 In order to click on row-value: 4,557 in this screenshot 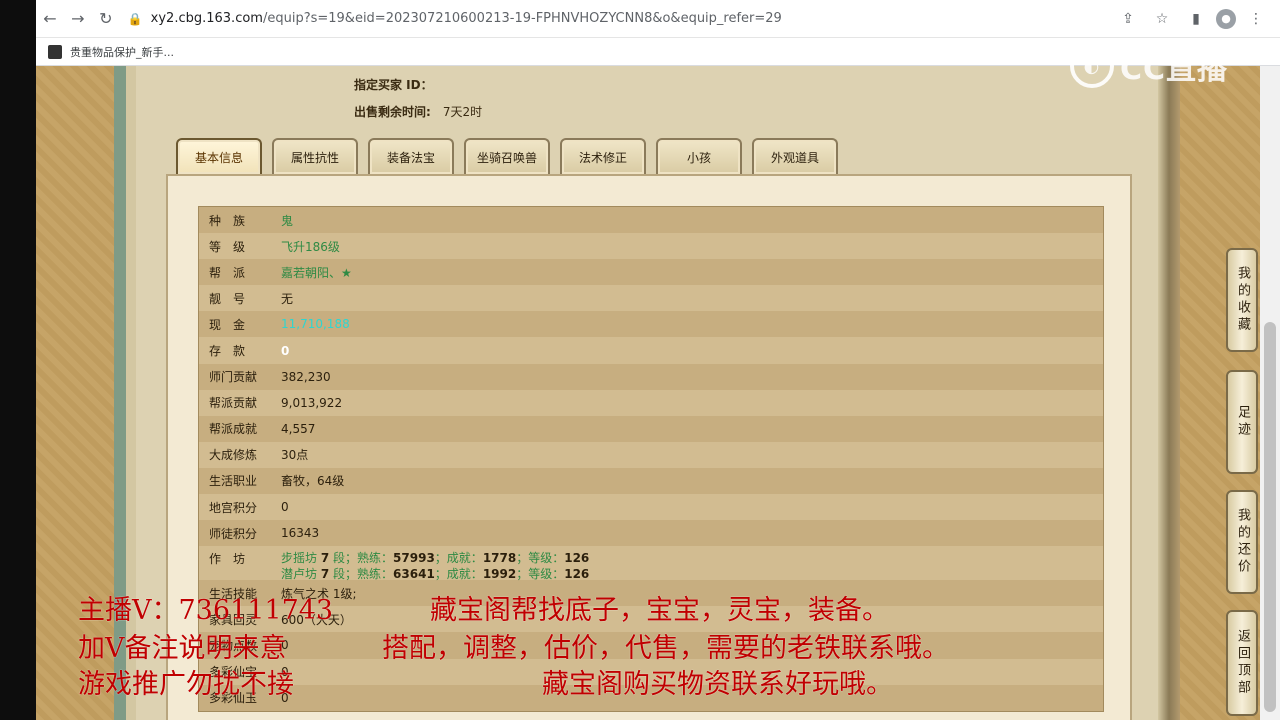, I will do `click(298, 428)`.